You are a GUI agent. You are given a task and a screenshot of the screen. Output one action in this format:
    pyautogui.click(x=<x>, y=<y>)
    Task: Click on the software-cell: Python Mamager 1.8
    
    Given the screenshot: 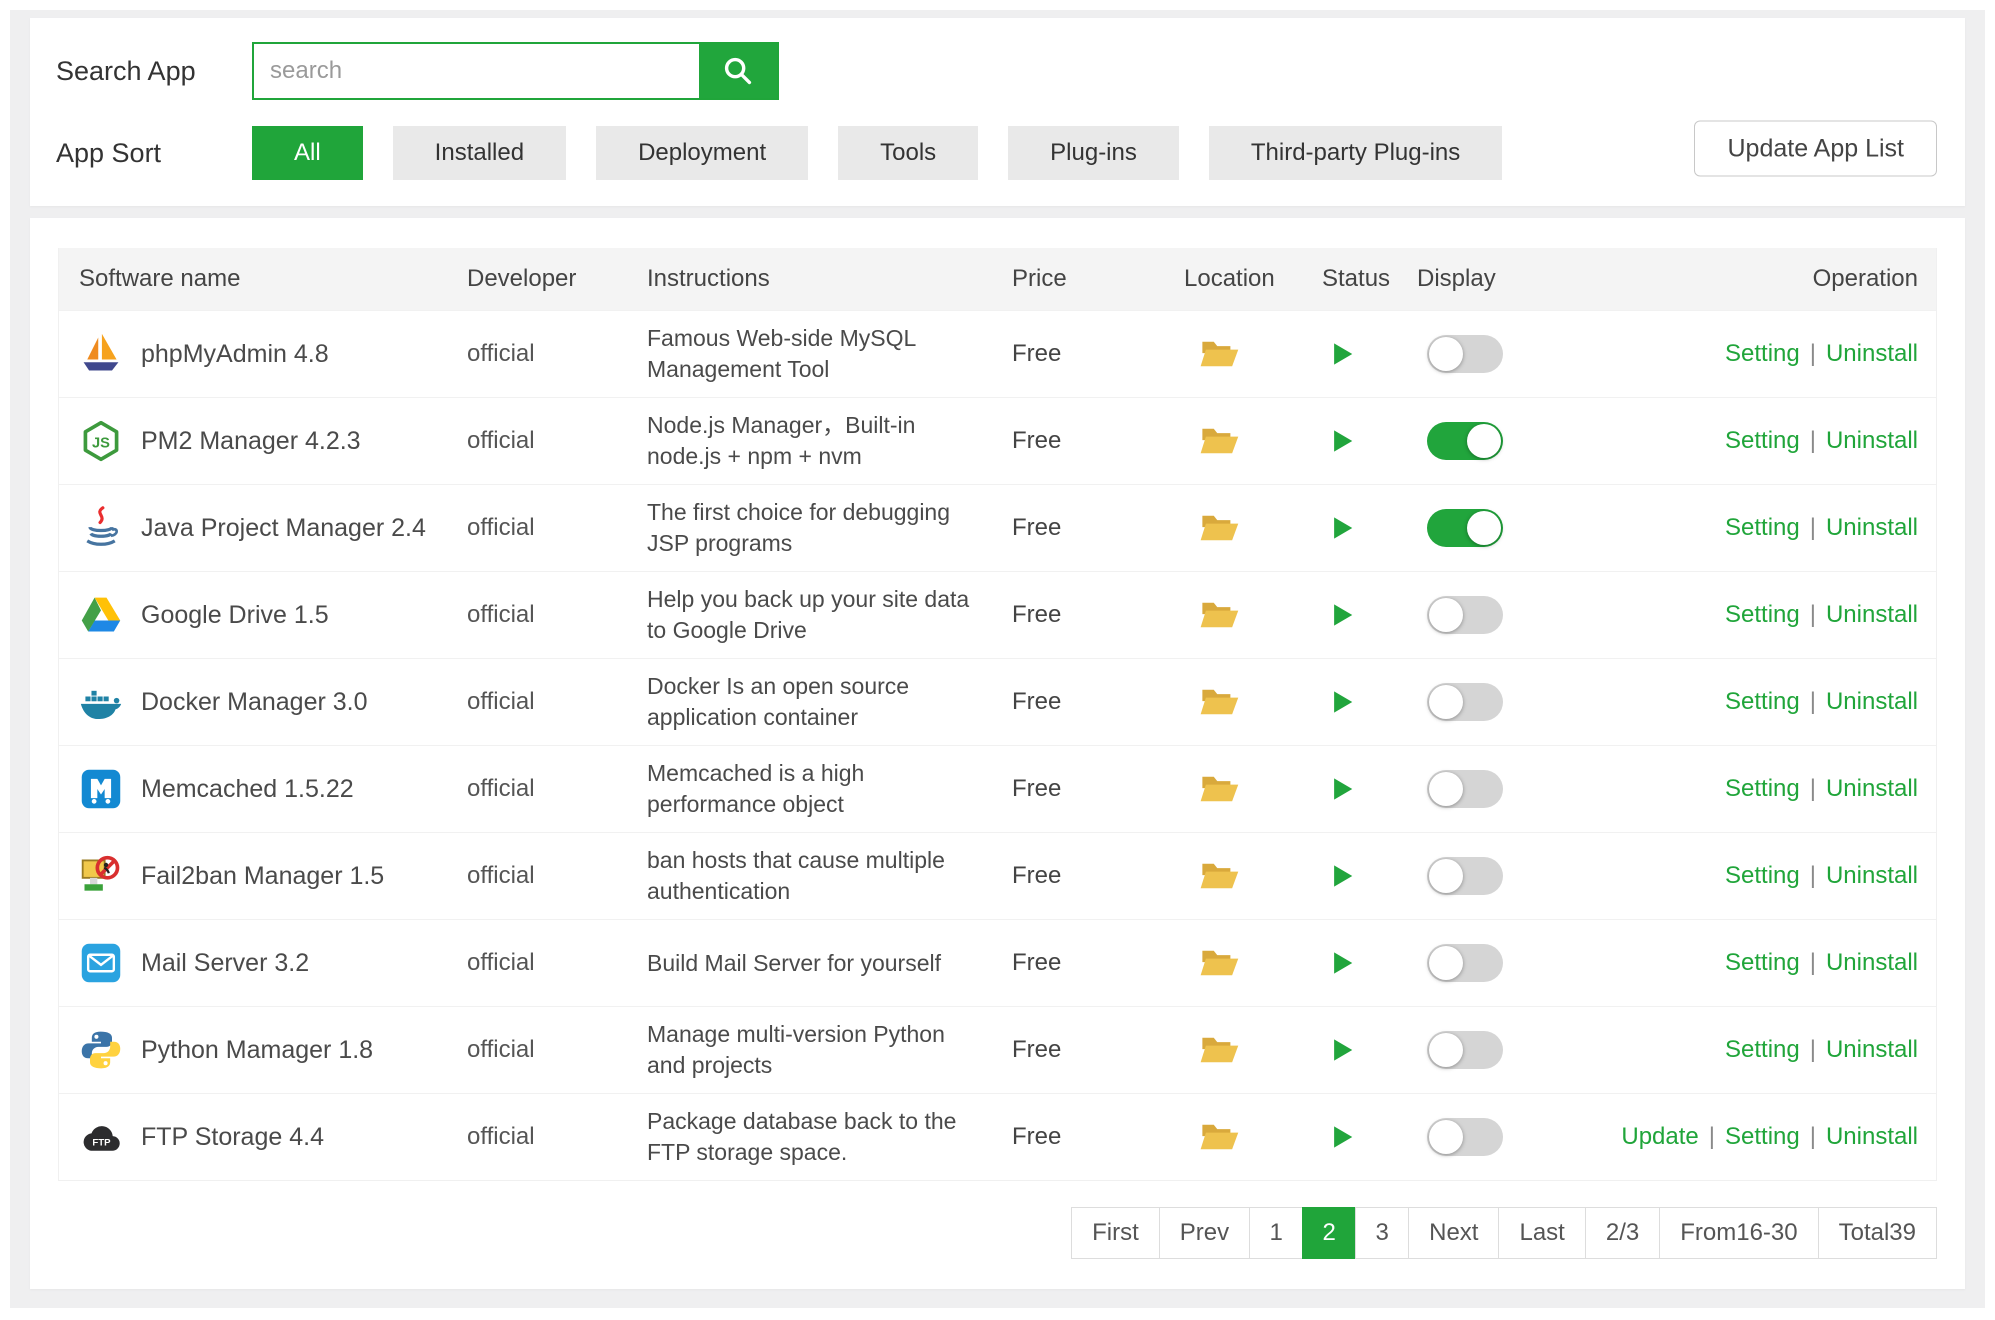 What is the action you would take?
    pyautogui.click(x=263, y=1050)
    